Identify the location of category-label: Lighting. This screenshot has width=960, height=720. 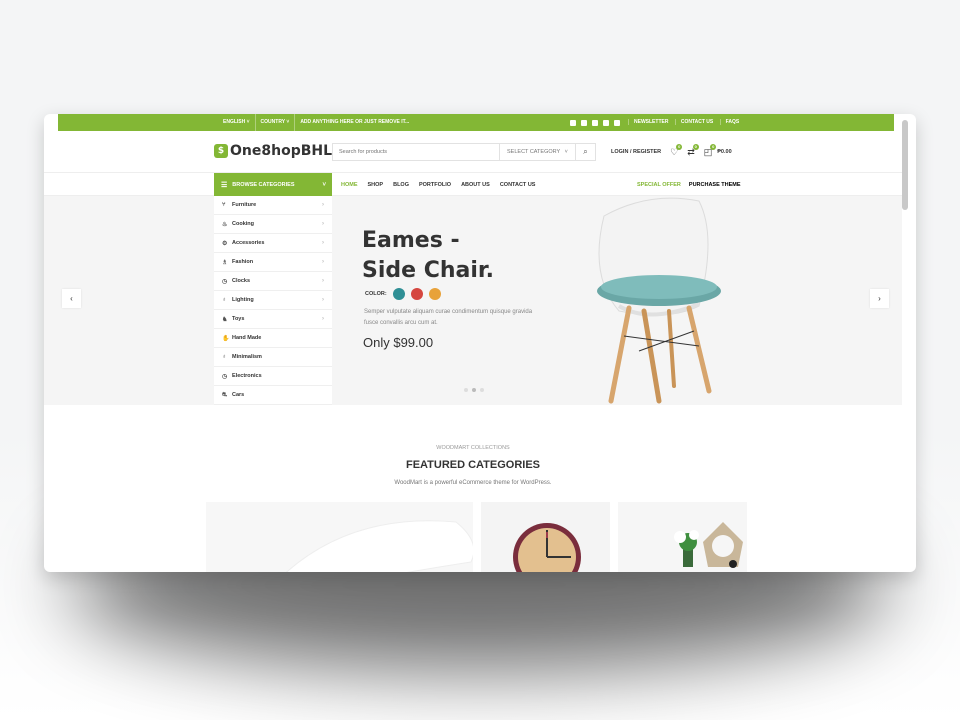
(243, 300).